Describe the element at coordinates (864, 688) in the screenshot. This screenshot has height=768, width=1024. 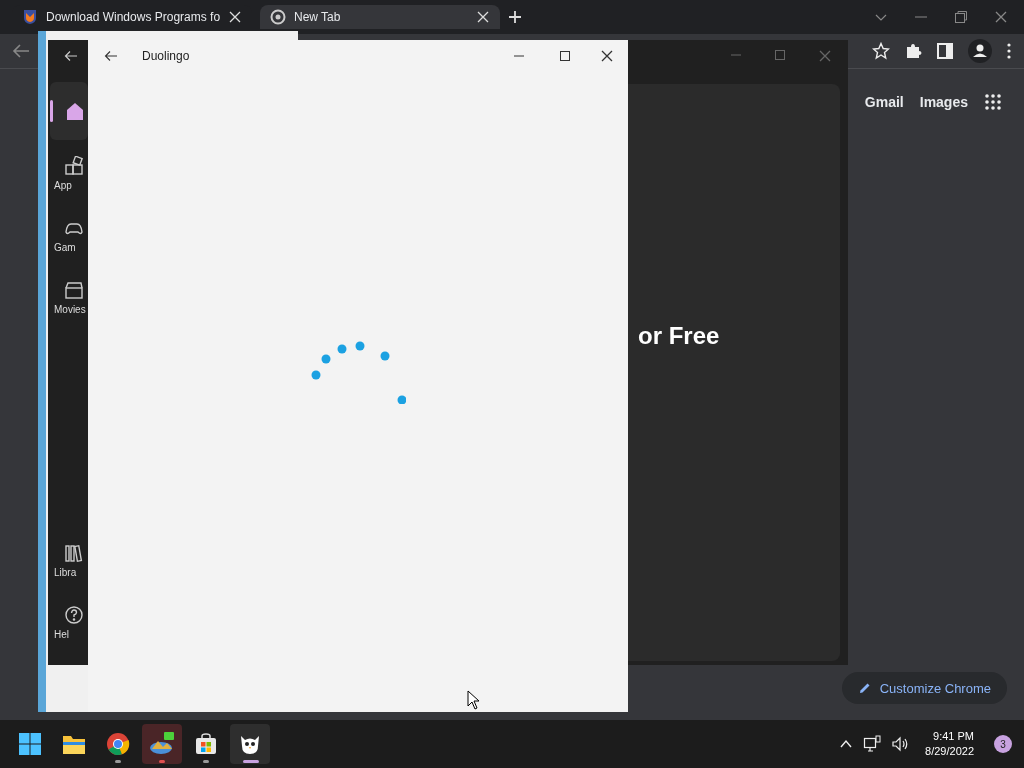
I see `pencil-icon` at that location.